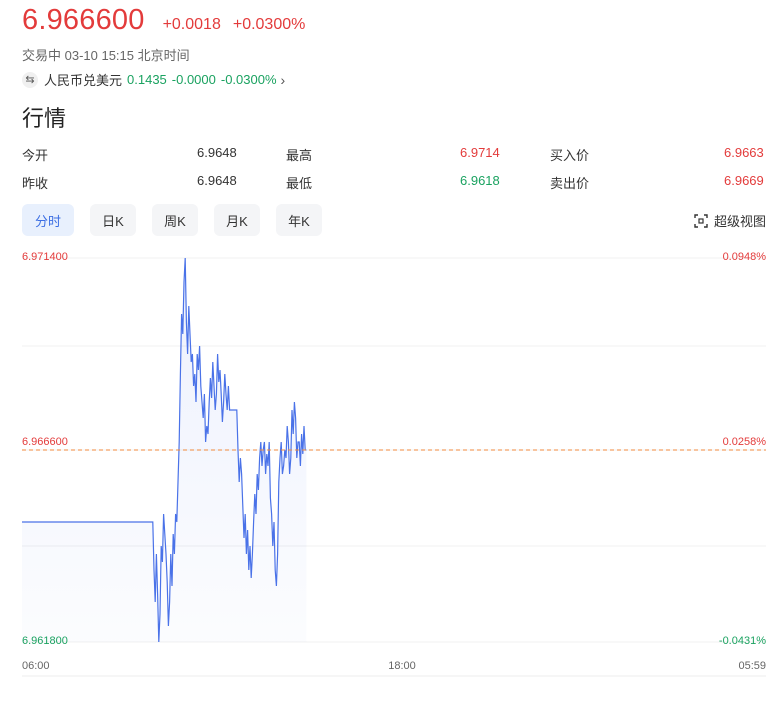 The width and height of the screenshot is (781, 702). Describe the element at coordinates (570, 183) in the screenshot. I see `ask-label: 卖出价` at that location.